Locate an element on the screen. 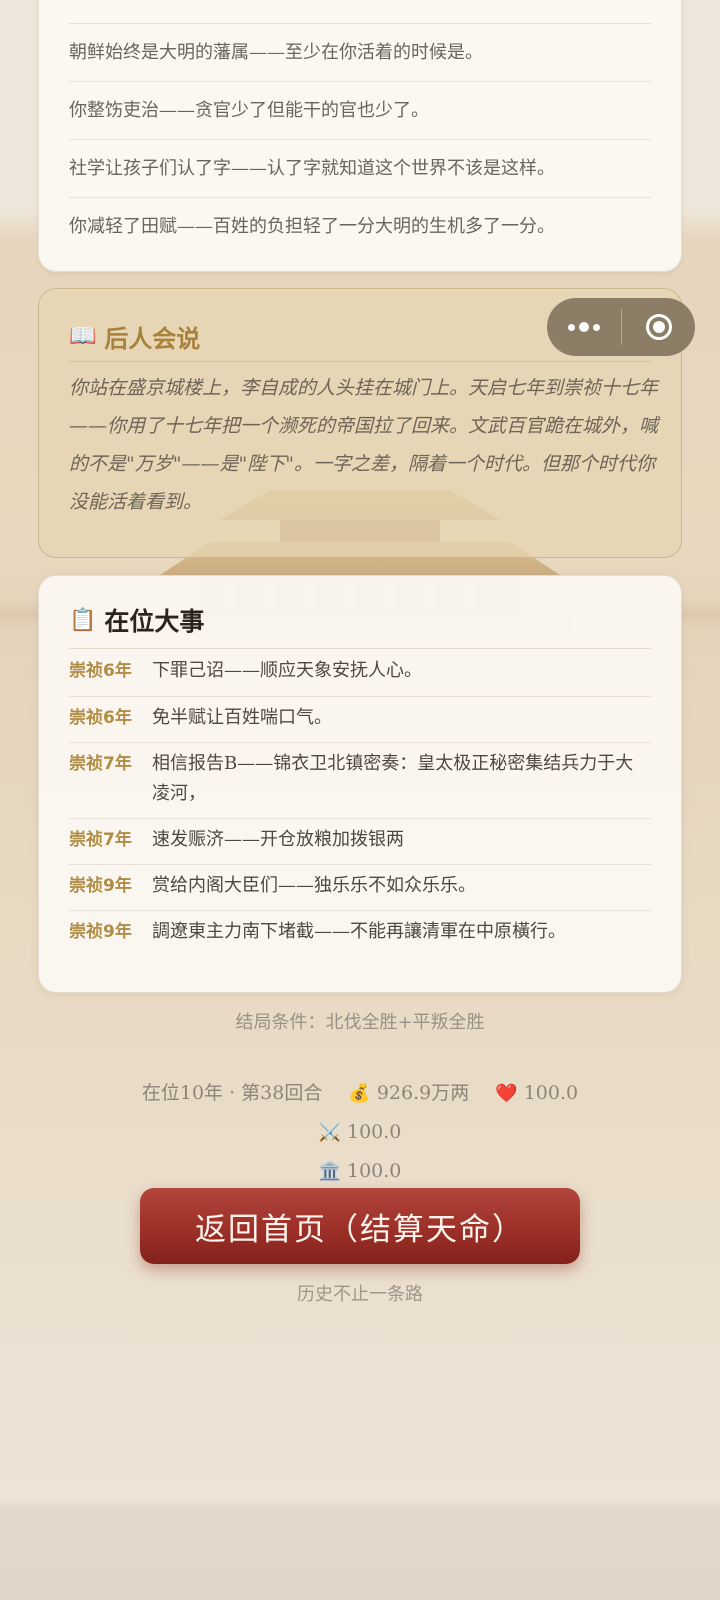 Image resolution: width=720 pixels, height=1600 pixels. court-stat: 🏛️ 100.0 is located at coordinates (360, 1171).